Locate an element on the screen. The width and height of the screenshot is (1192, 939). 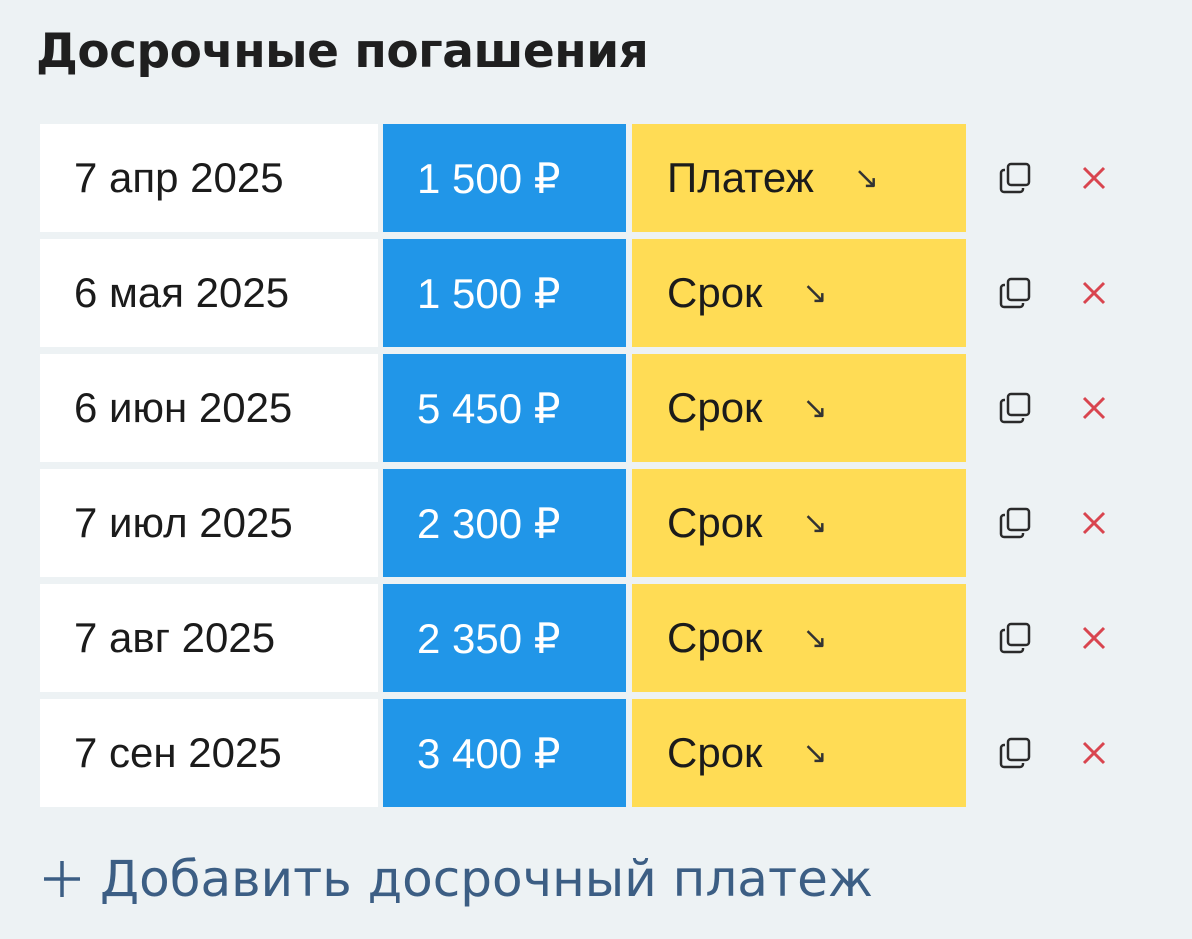
payment-date: 6 июн 2025 is located at coordinates (209, 408).